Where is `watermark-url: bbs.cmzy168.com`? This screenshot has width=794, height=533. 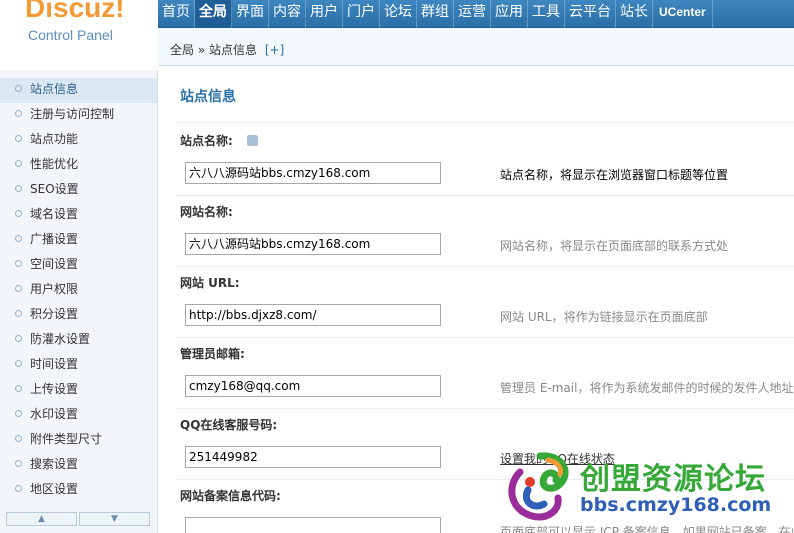 watermark-url: bbs.cmzy168.com is located at coordinates (676, 505).